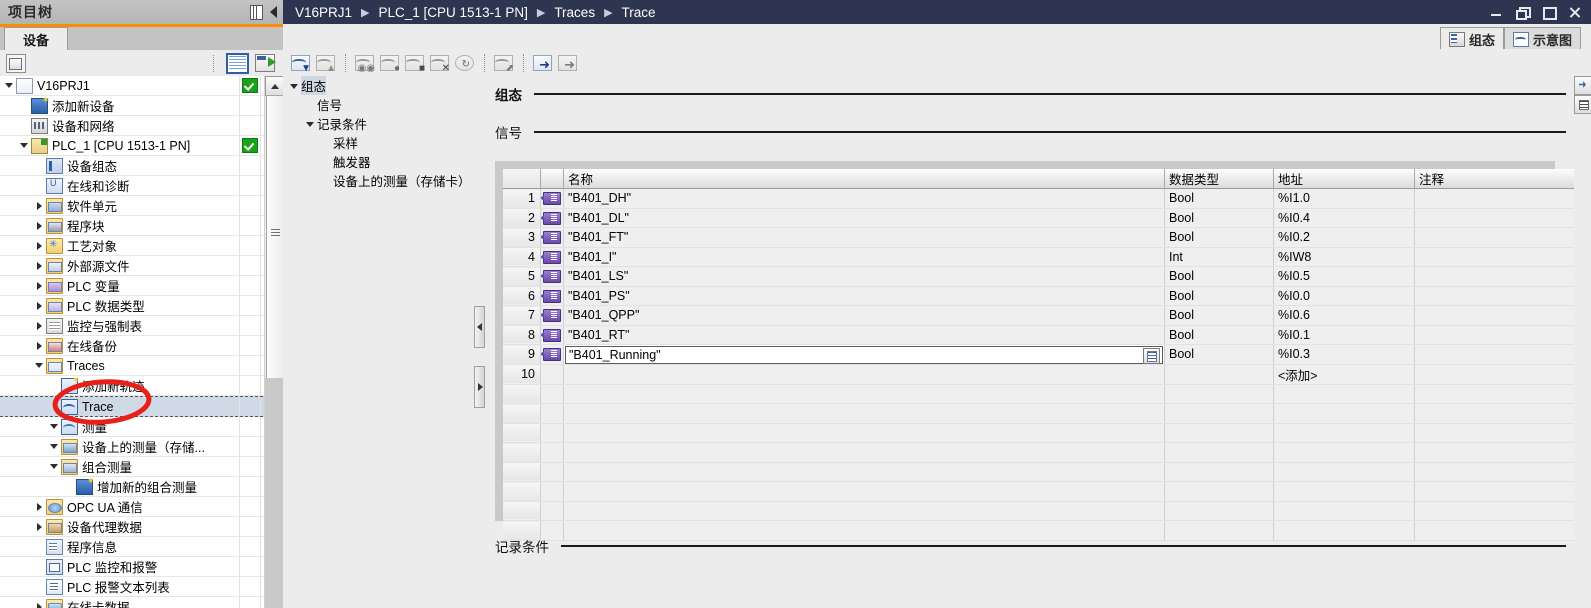 This screenshot has width=1591, height=608. I want to click on project-tree-scrollbar, so click(274, 342).